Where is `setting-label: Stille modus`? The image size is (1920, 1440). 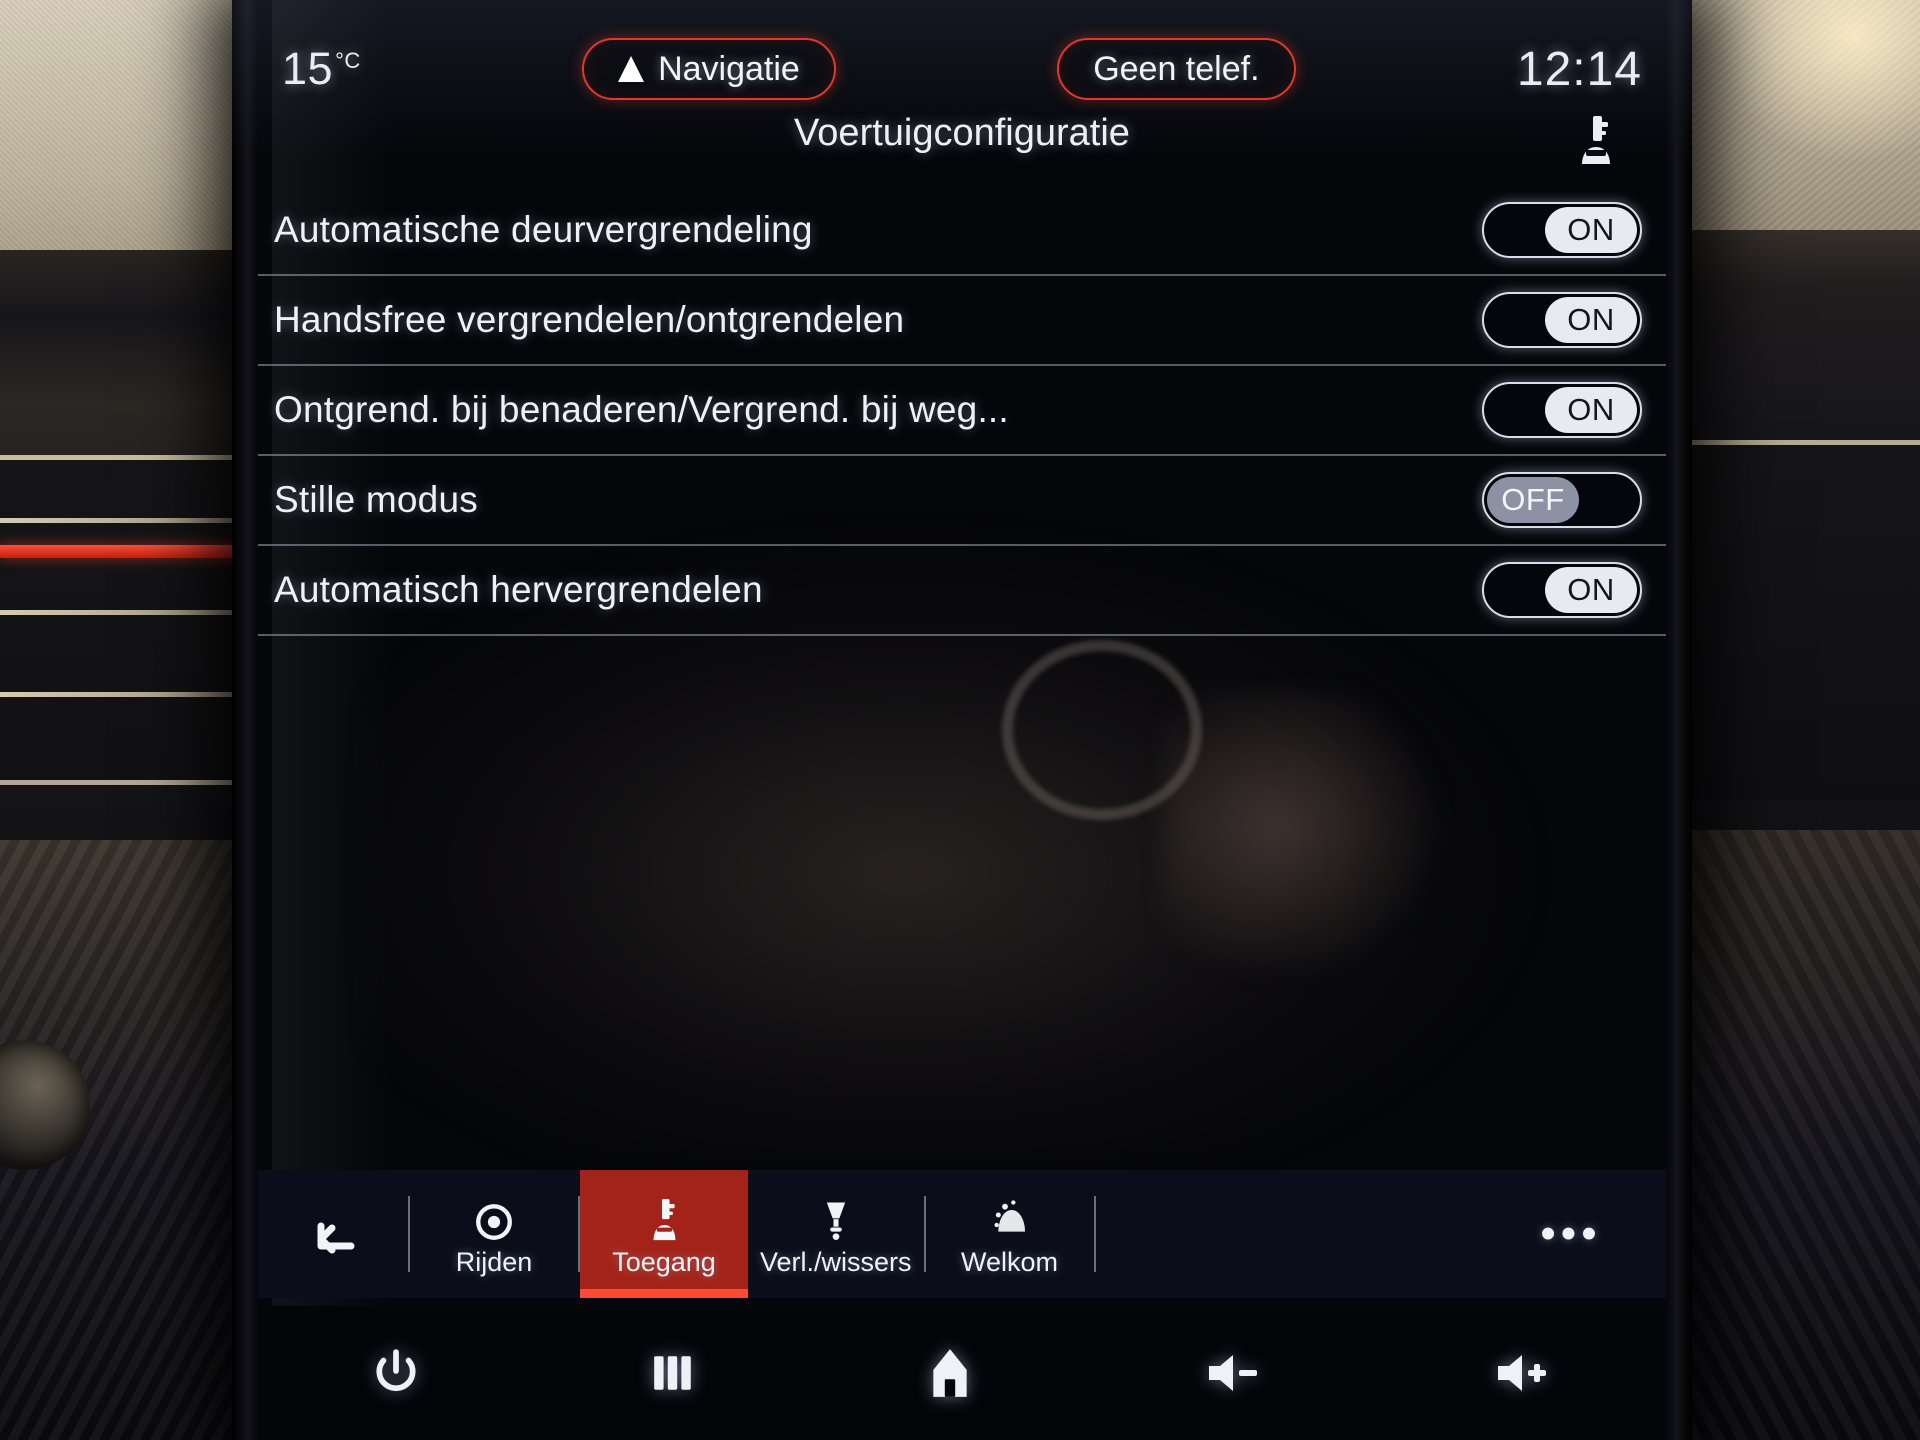 setting-label: Stille modus is located at coordinates (376, 499).